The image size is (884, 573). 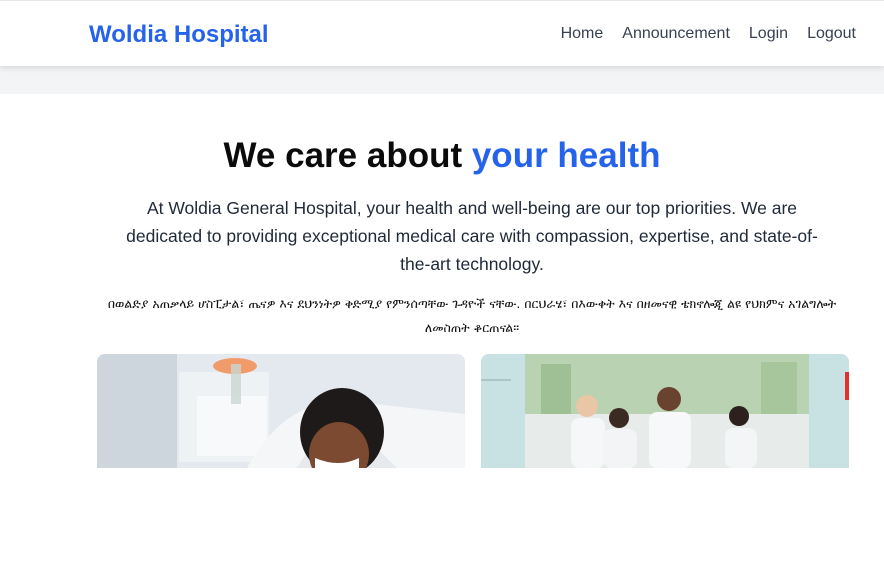 I want to click on hero-title-prefix: We care about, so click(x=343, y=155).